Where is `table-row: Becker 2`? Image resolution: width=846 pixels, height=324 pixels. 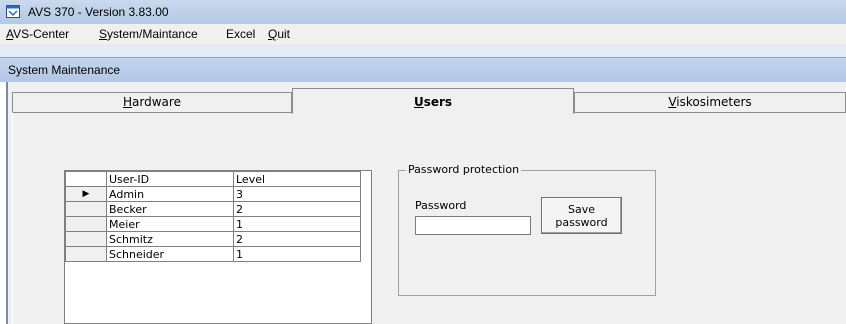
table-row: Becker 2 is located at coordinates (213, 209).